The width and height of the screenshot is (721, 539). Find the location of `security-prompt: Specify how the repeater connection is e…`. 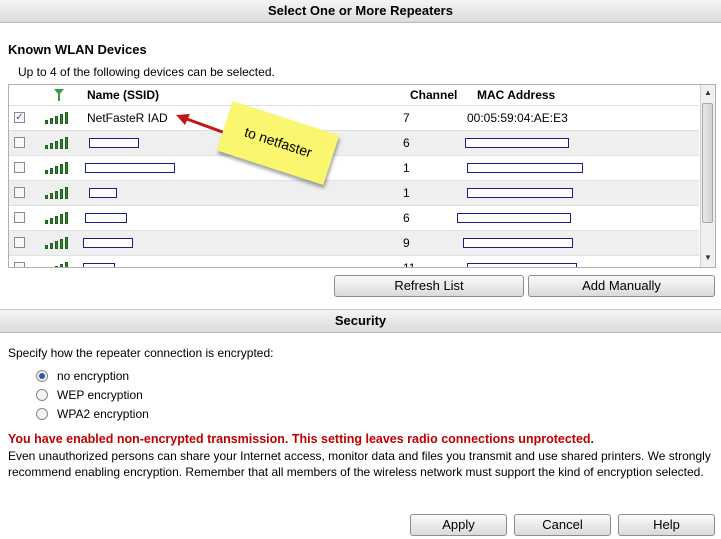

security-prompt: Specify how the repeater connection is e… is located at coordinates (141, 353).